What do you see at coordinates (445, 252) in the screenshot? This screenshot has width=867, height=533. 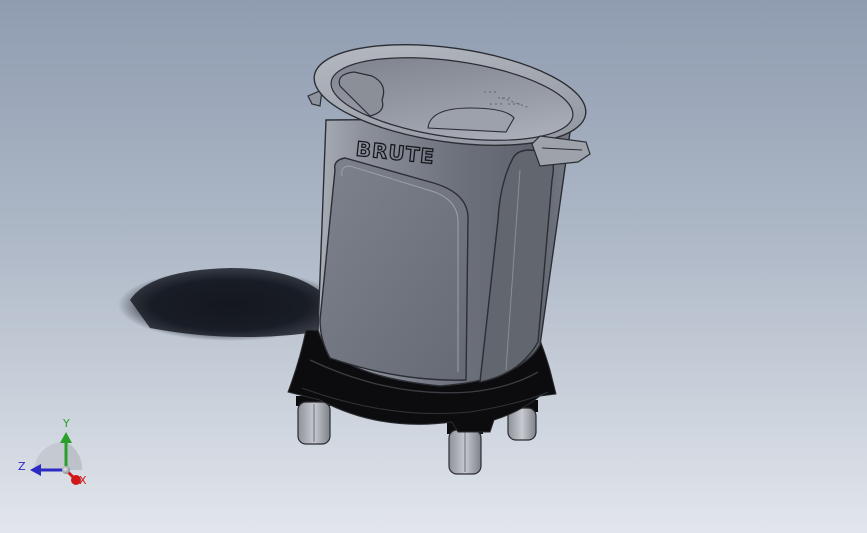 I see `trash-can-body: BRUTE` at bounding box center [445, 252].